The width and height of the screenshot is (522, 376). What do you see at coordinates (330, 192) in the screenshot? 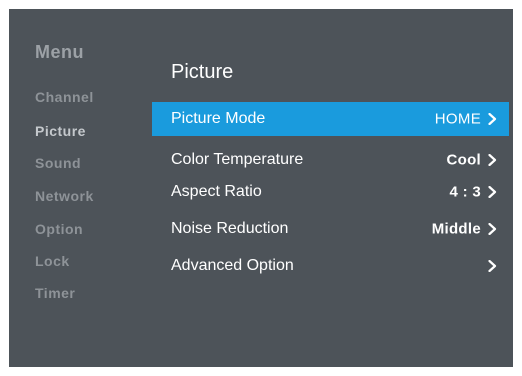
I see `menu-row-aspect-ratio: Aspect Ratio 4 : 3` at bounding box center [330, 192].